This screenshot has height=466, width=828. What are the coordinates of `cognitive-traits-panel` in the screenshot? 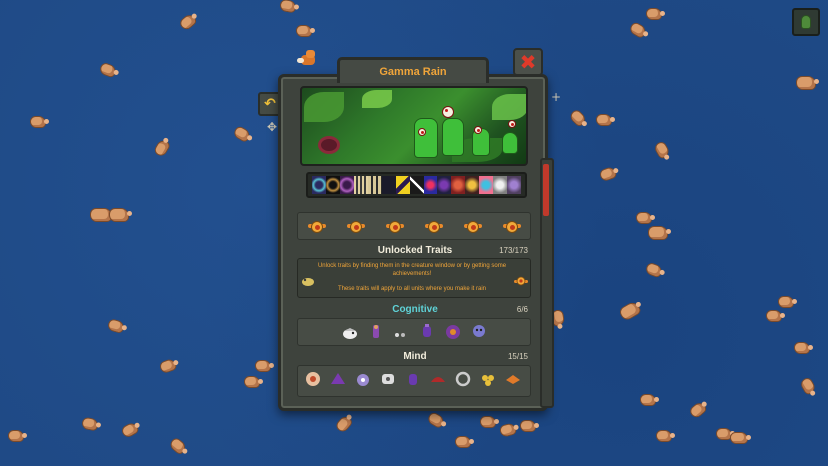 It's located at (414, 332).